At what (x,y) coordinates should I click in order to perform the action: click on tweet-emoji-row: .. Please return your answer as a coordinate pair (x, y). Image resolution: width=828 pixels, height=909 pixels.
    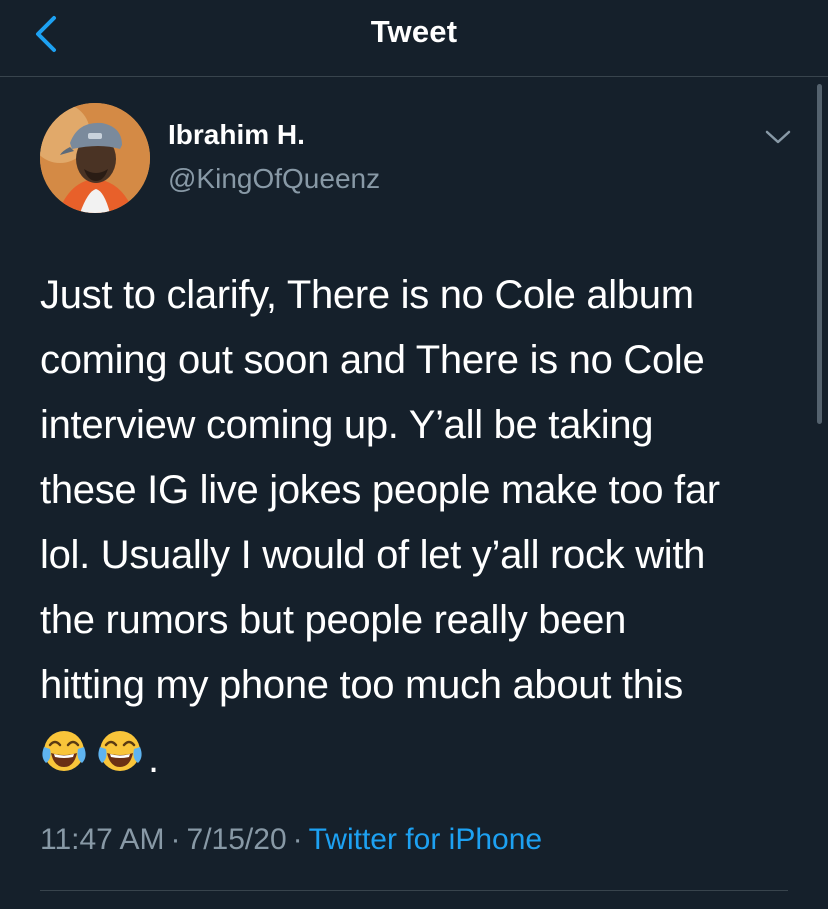
    Looking at the image, I should click on (420, 750).